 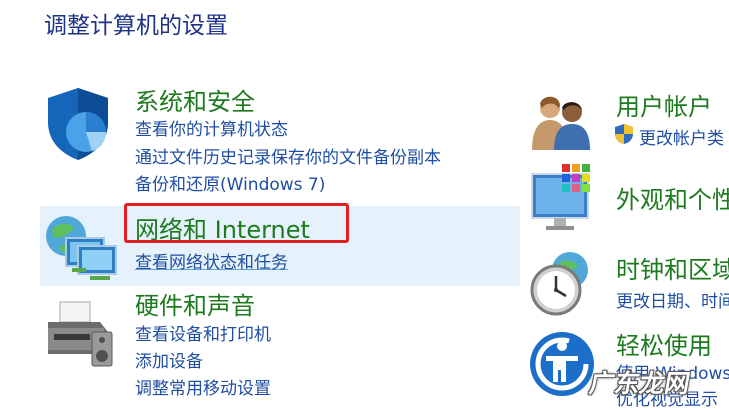 I want to click on category-clock-region: 时钟和区域, so click(x=672, y=267).